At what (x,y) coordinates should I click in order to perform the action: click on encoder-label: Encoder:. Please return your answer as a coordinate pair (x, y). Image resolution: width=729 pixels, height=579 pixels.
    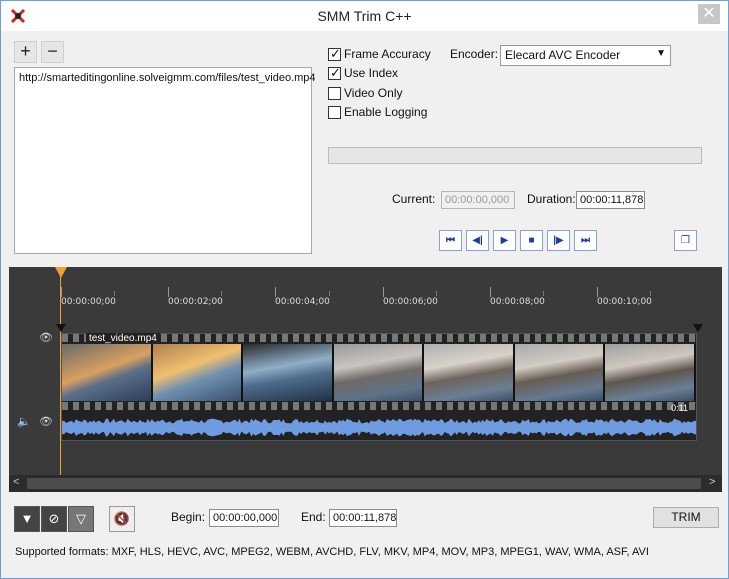
    Looking at the image, I should click on (474, 54).